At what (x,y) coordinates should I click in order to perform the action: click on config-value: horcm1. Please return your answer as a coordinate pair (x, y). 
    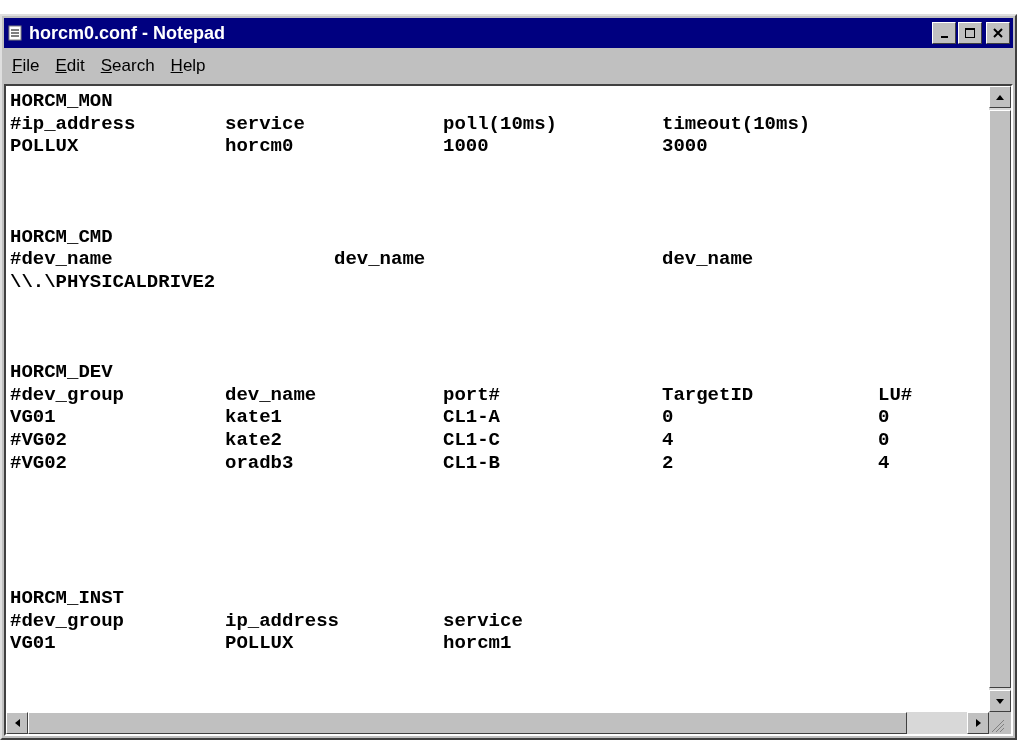
    Looking at the image, I should click on (478, 643).